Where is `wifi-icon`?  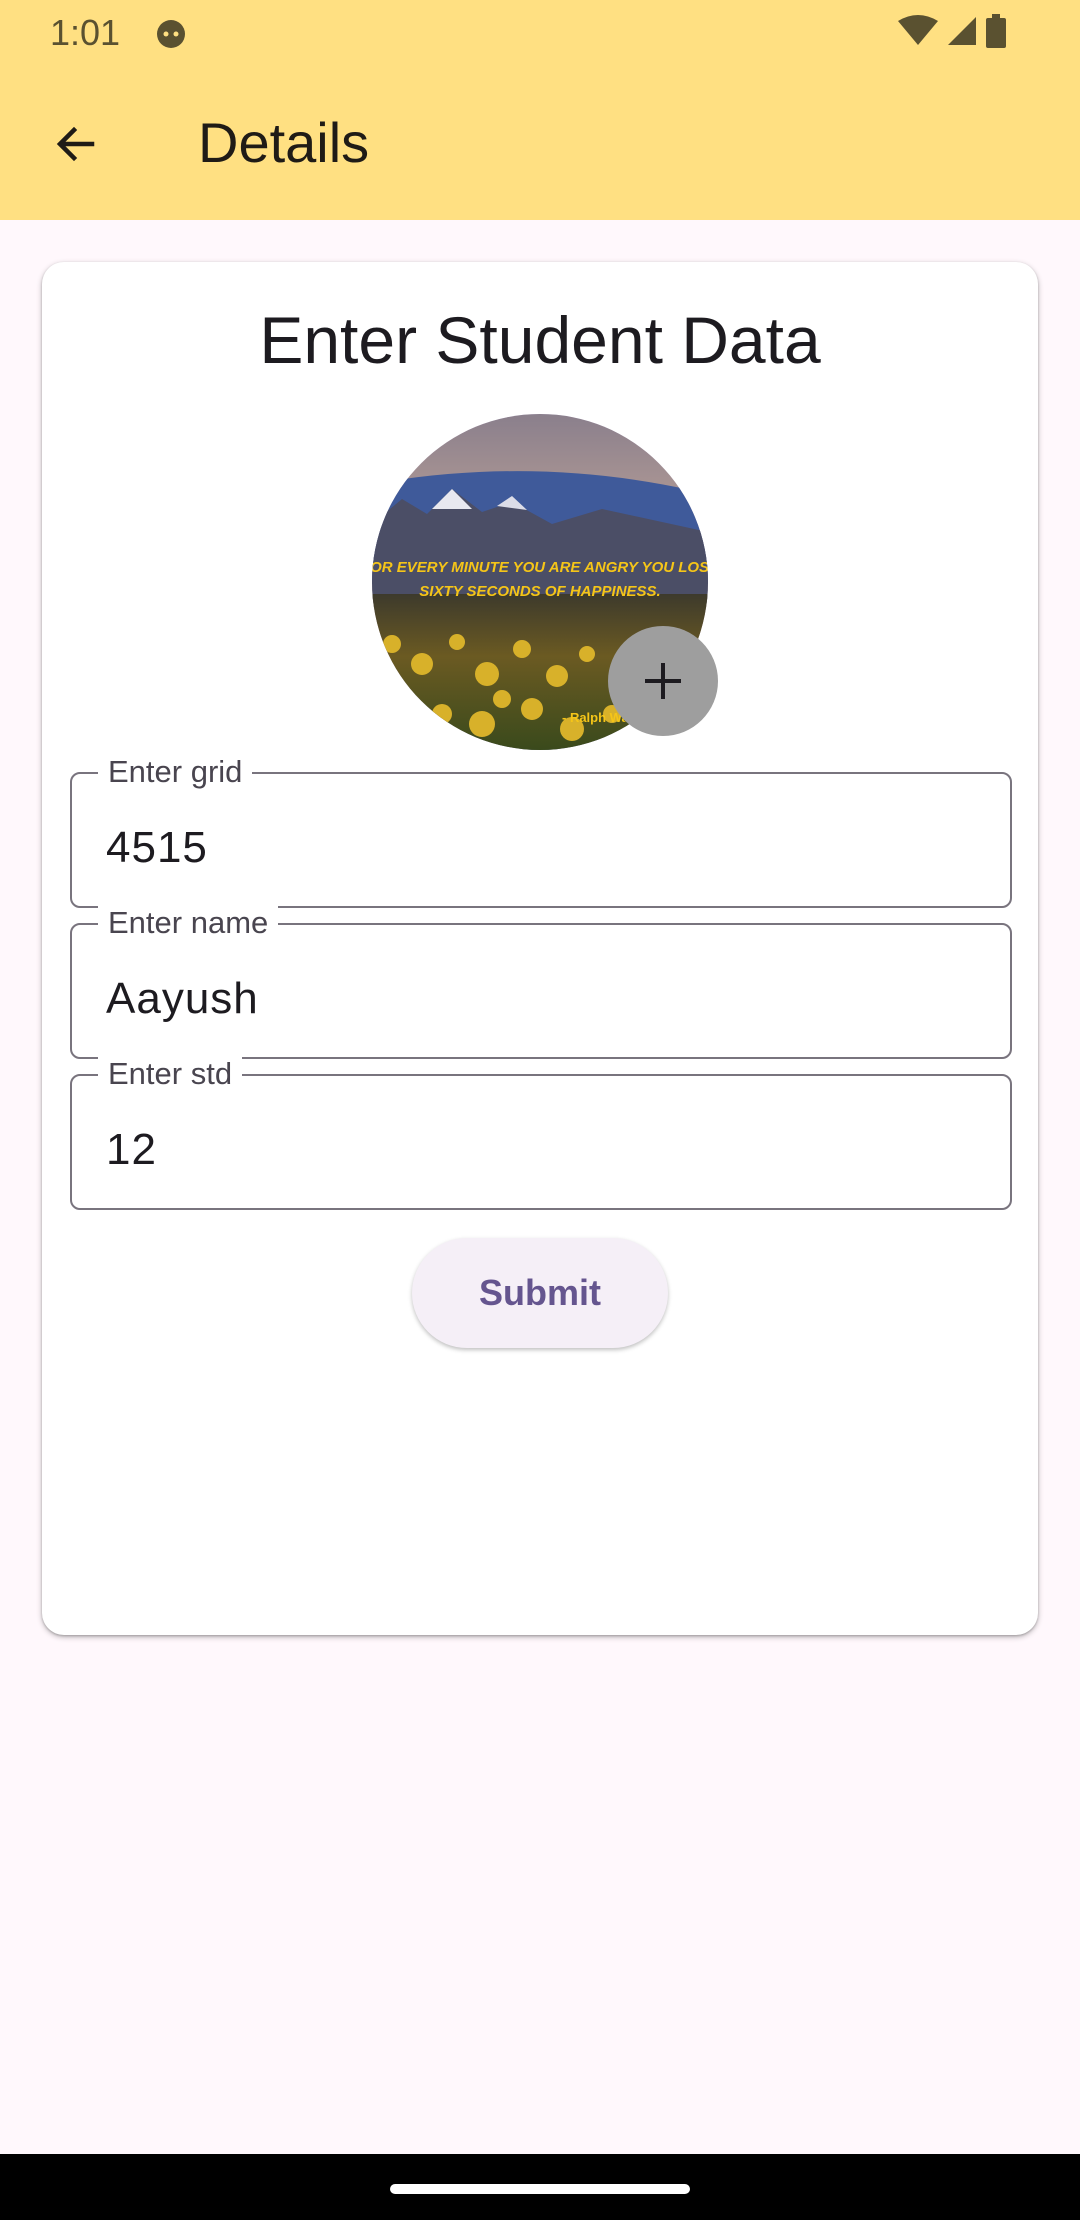
wifi-icon is located at coordinates (918, 33).